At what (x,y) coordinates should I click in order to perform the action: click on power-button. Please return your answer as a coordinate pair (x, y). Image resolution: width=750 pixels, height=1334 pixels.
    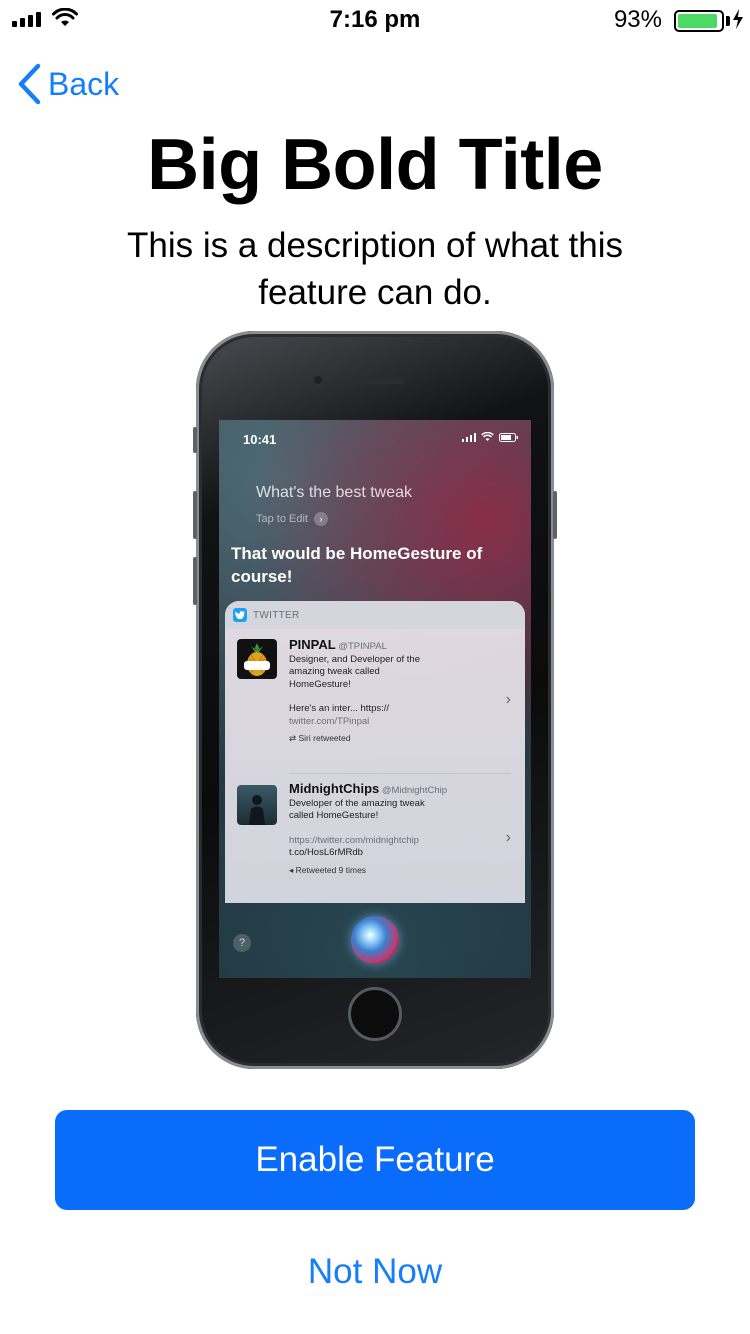
    Looking at the image, I should click on (555, 515).